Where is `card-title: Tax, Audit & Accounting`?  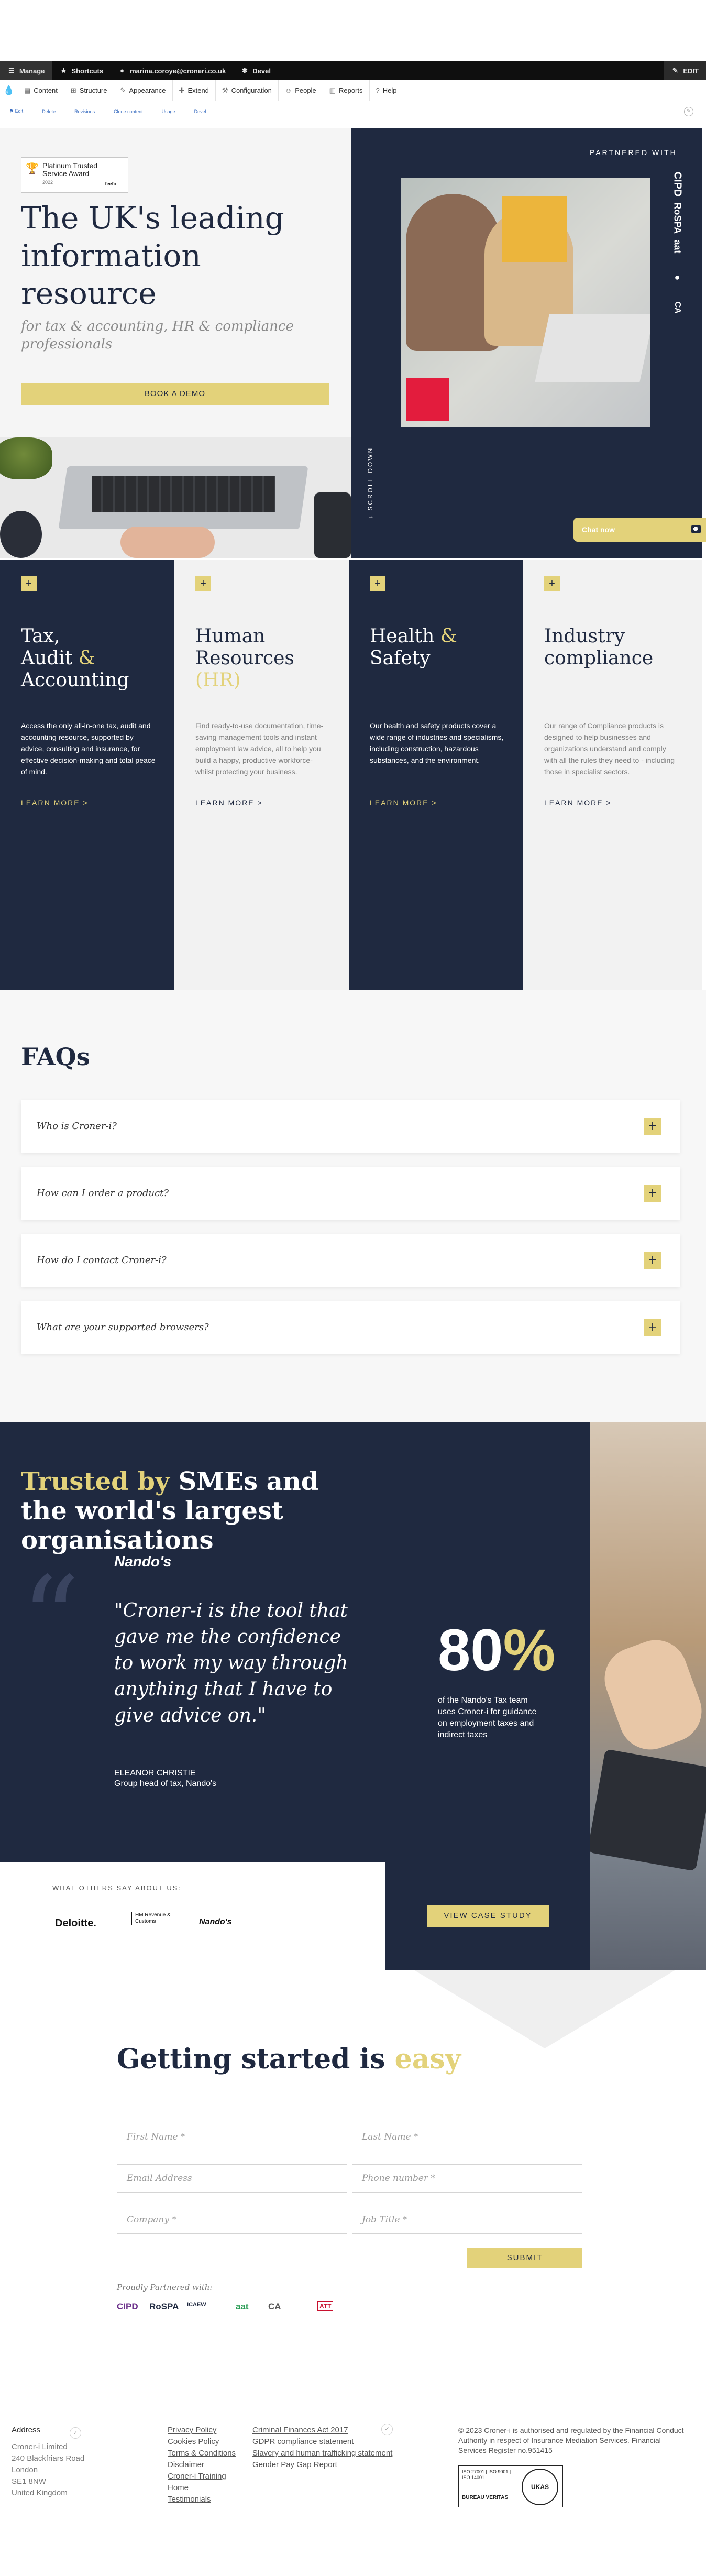
card-title: Tax, Audit & Accounting is located at coordinates (89, 659).